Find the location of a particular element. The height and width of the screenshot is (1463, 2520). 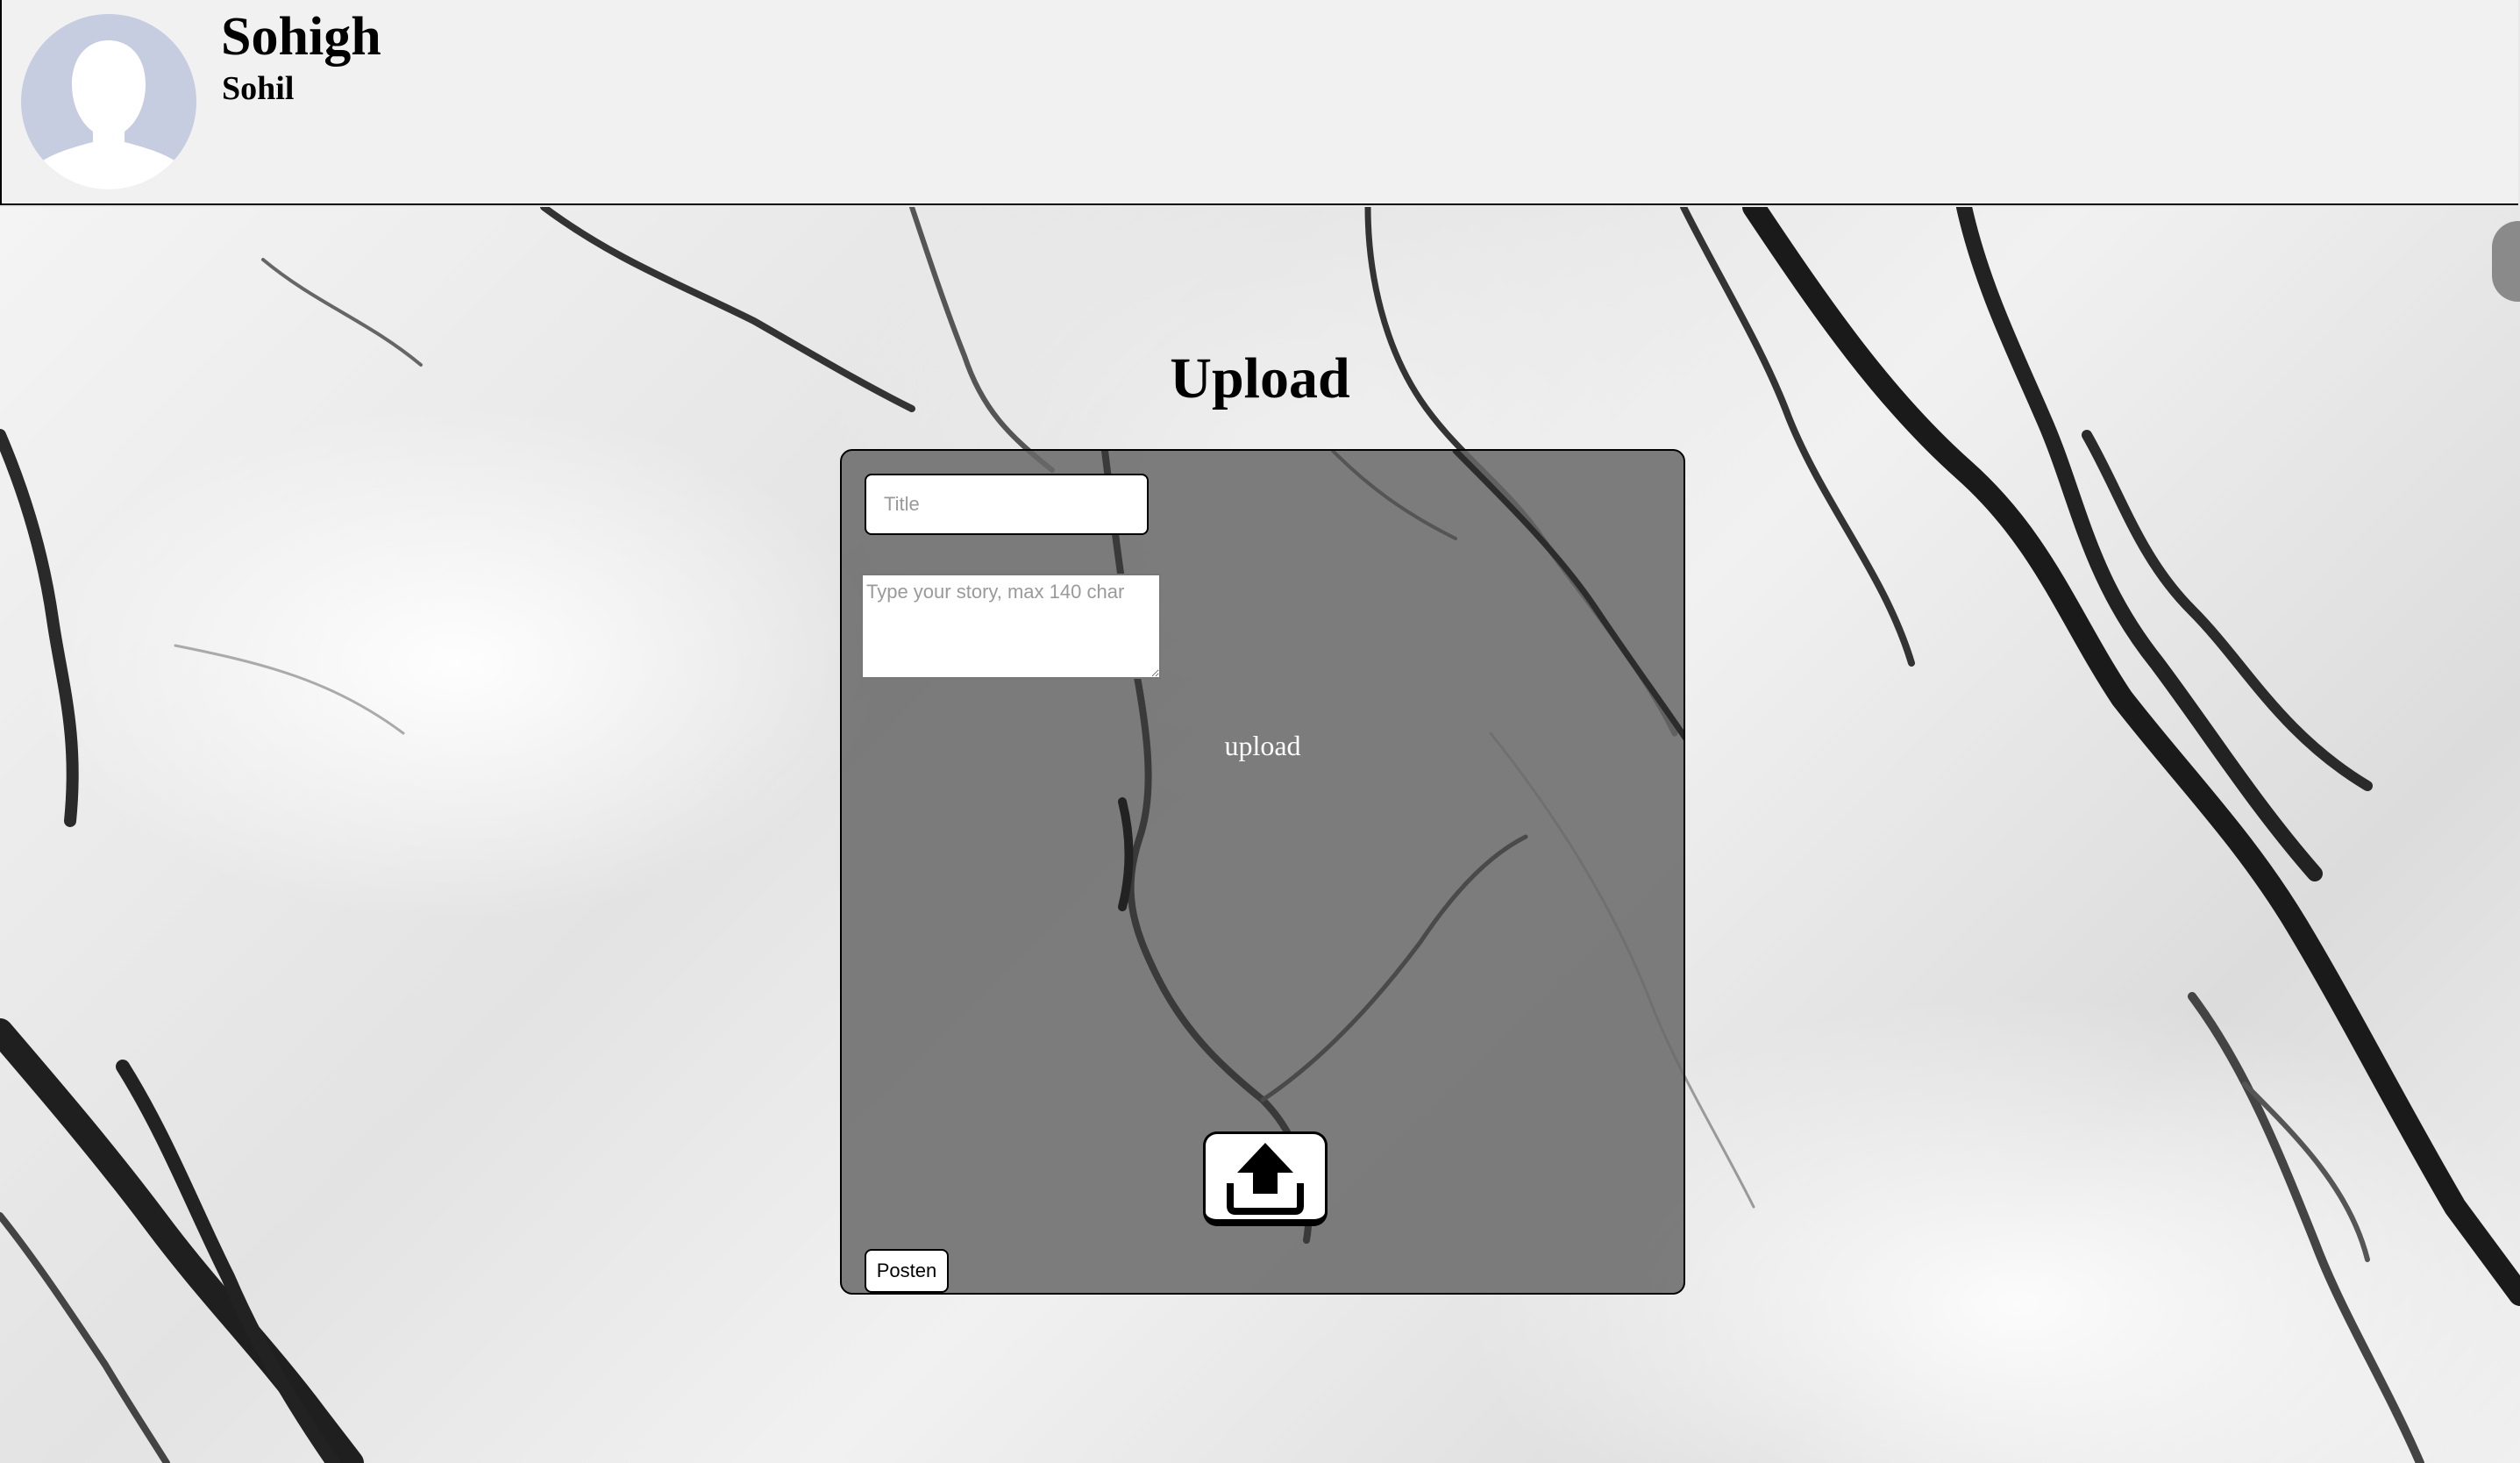

upload-arrow-icon is located at coordinates (1265, 1178).